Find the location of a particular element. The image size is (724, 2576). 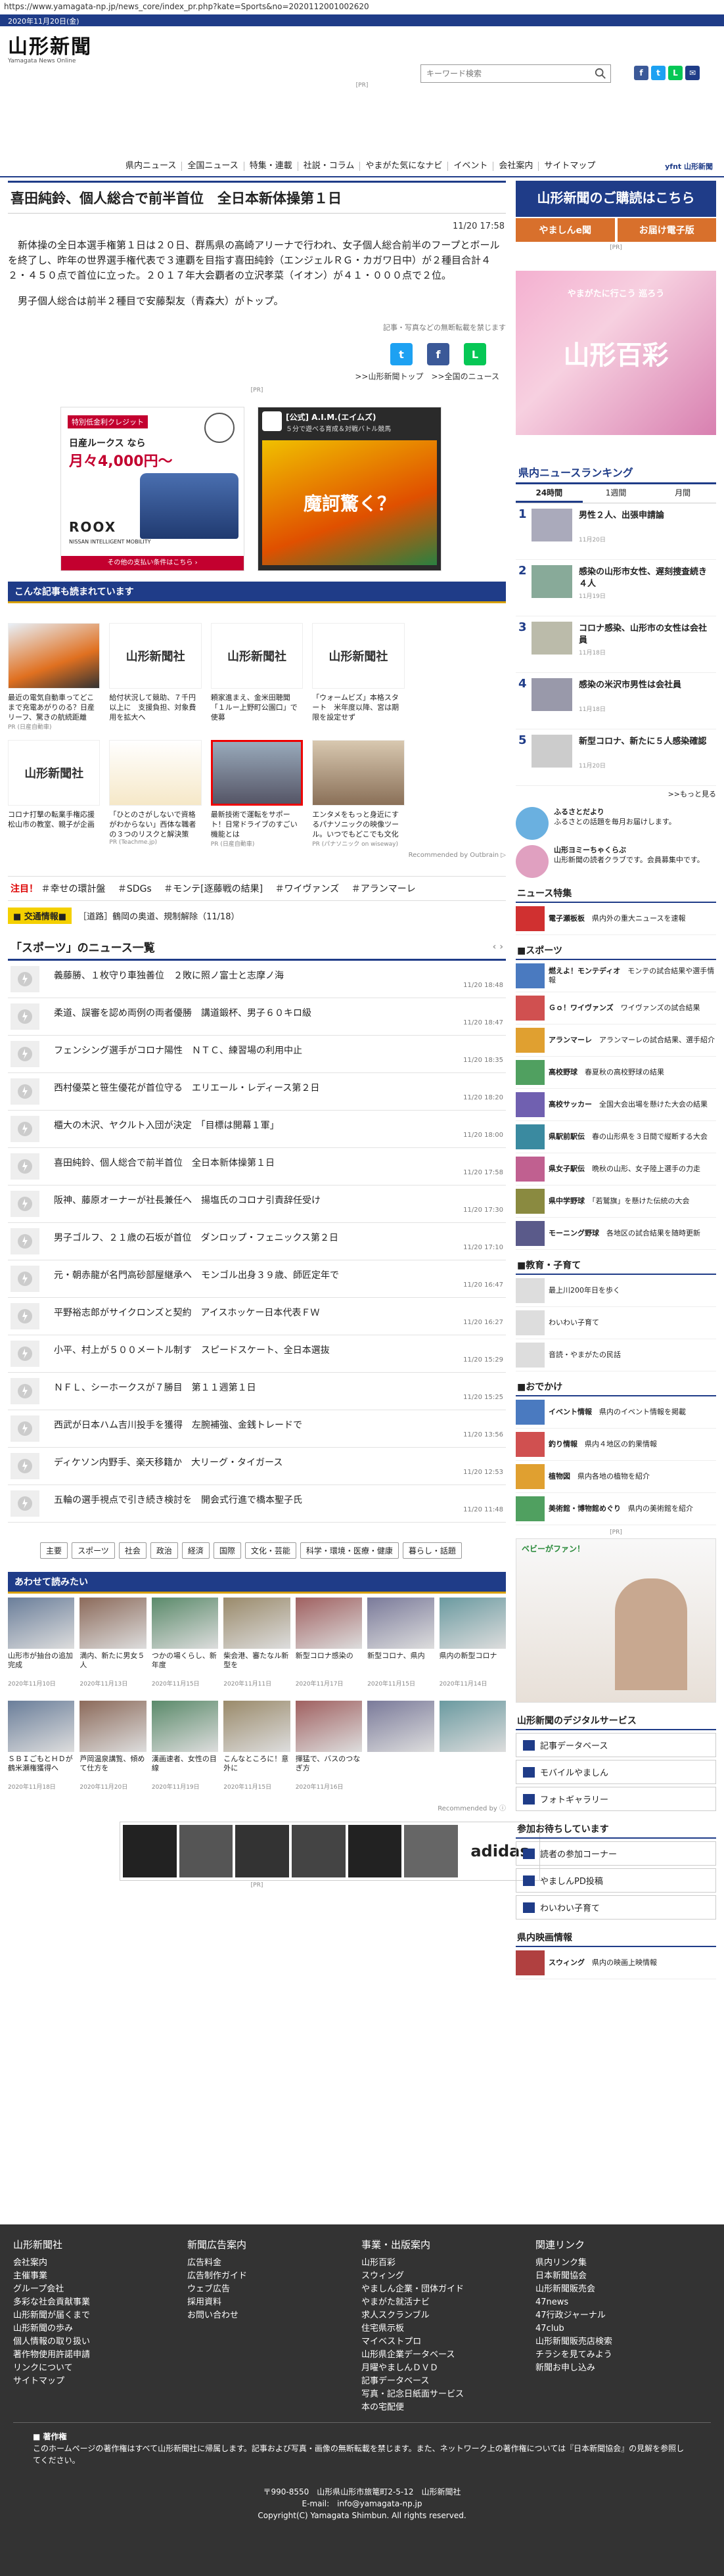

awase-card: 新型コロナ感染の 2020年11月17日 is located at coordinates (329, 1646).